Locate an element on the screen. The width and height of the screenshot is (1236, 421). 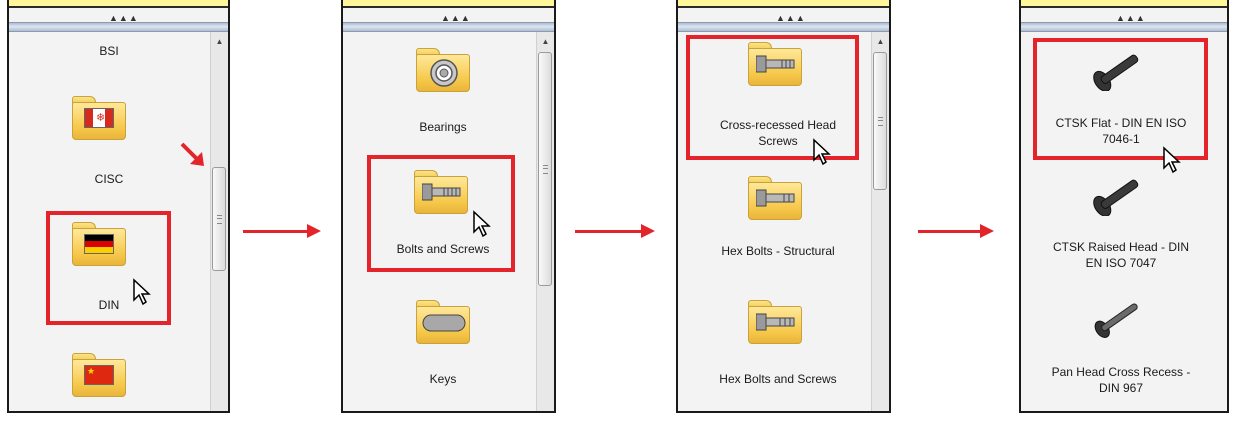
folder-icon: ❄ is located at coordinates (99, 118).